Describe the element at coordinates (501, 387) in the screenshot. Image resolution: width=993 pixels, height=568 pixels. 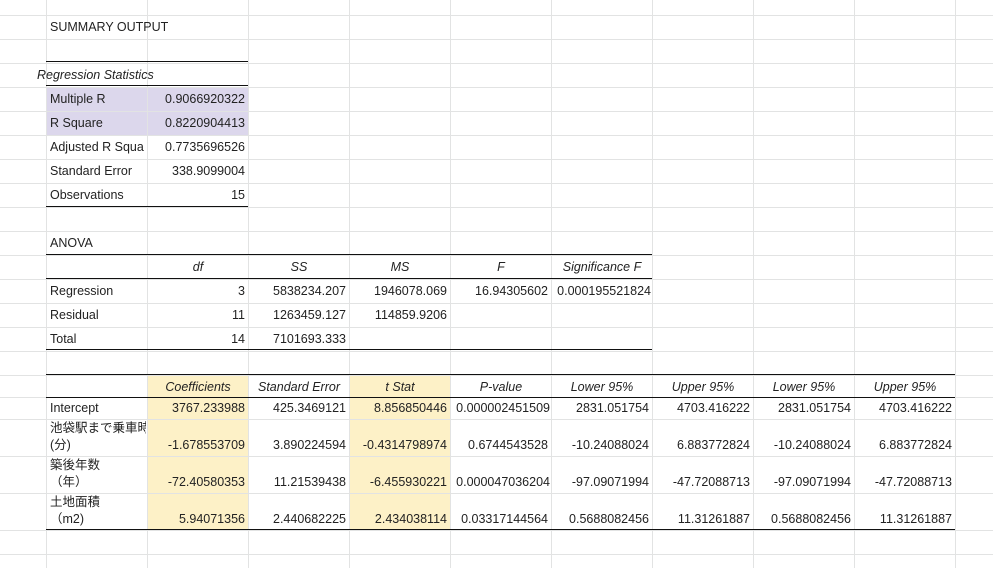
I see `coeff-header-p-value: P-value` at that location.